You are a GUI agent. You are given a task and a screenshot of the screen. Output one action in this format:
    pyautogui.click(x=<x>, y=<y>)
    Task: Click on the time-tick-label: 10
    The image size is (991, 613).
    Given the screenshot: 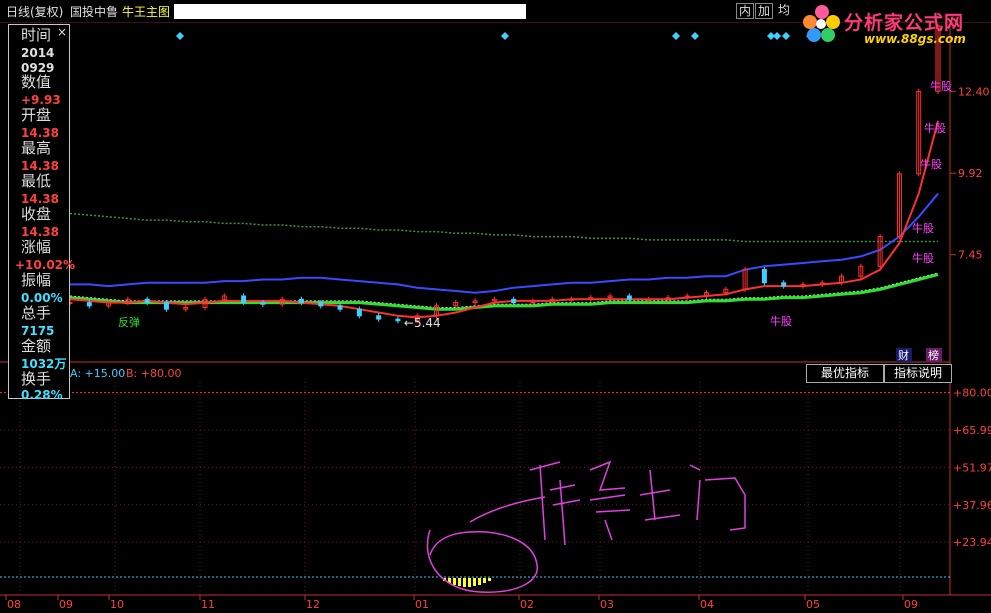 What is the action you would take?
    pyautogui.click(x=117, y=604)
    